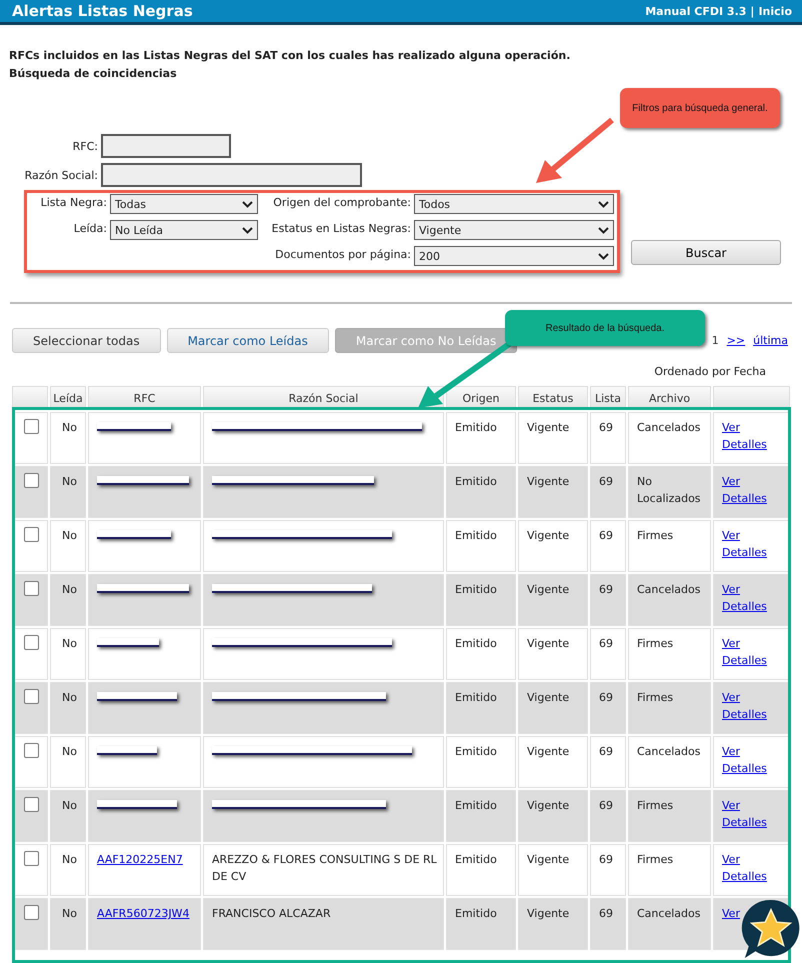 The width and height of the screenshot is (802, 963). What do you see at coordinates (771, 929) in the screenshot?
I see `star-badge-icon` at bounding box center [771, 929].